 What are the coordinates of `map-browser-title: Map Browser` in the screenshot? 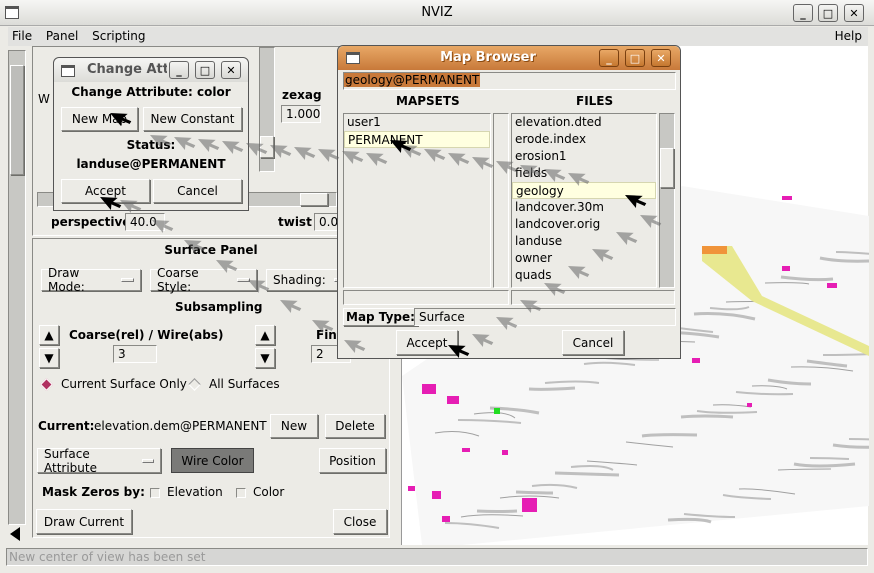 It's located at (488, 57).